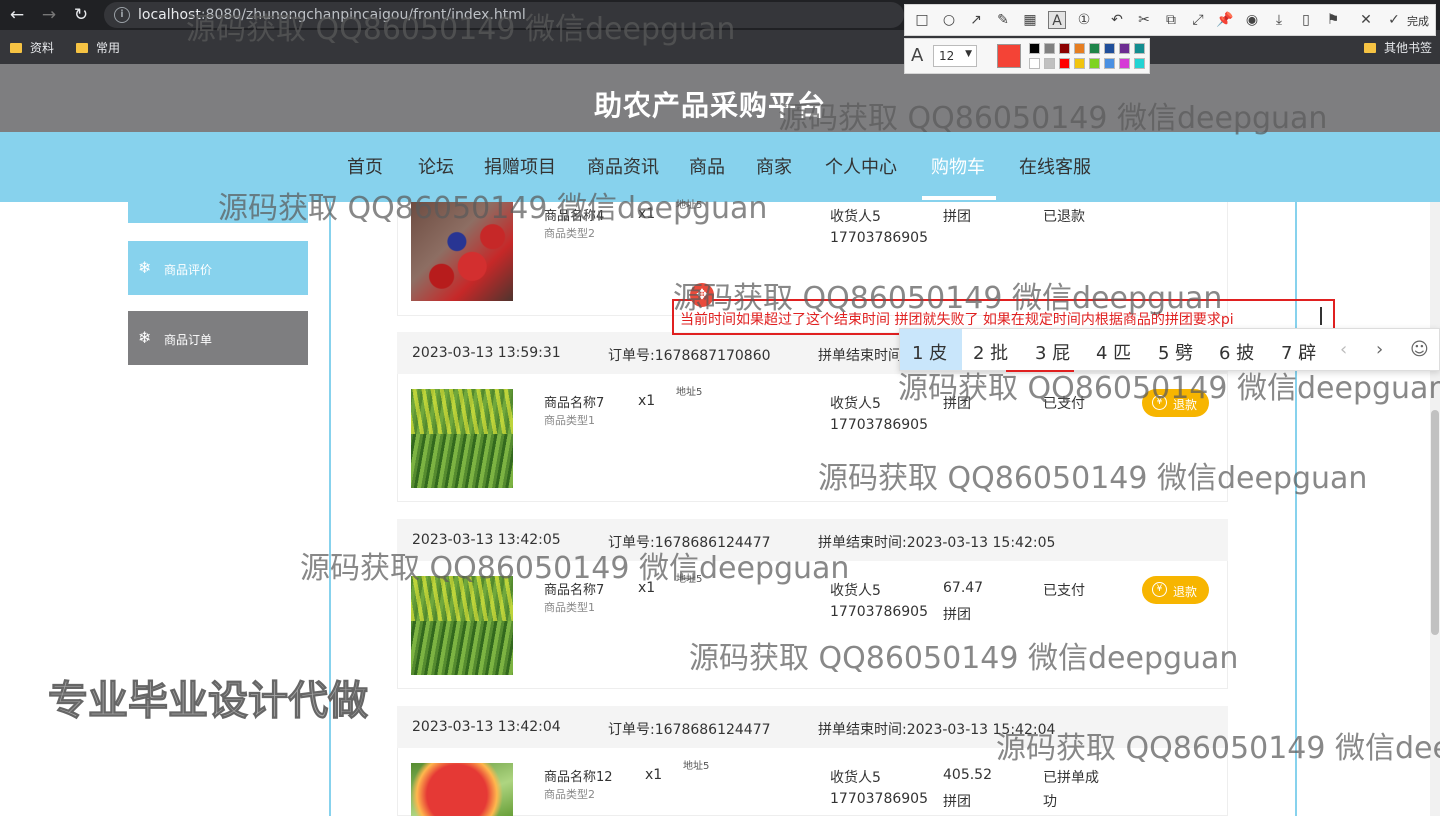 This screenshot has height=816, width=1440. Describe the element at coordinates (16, 48) in the screenshot. I see `folder-icon` at that location.